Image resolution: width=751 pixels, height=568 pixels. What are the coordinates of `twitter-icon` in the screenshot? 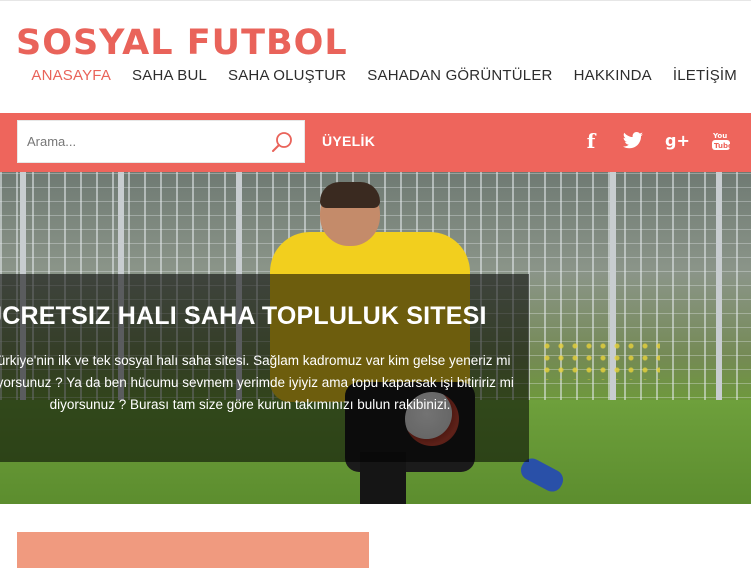 It's located at (633, 141).